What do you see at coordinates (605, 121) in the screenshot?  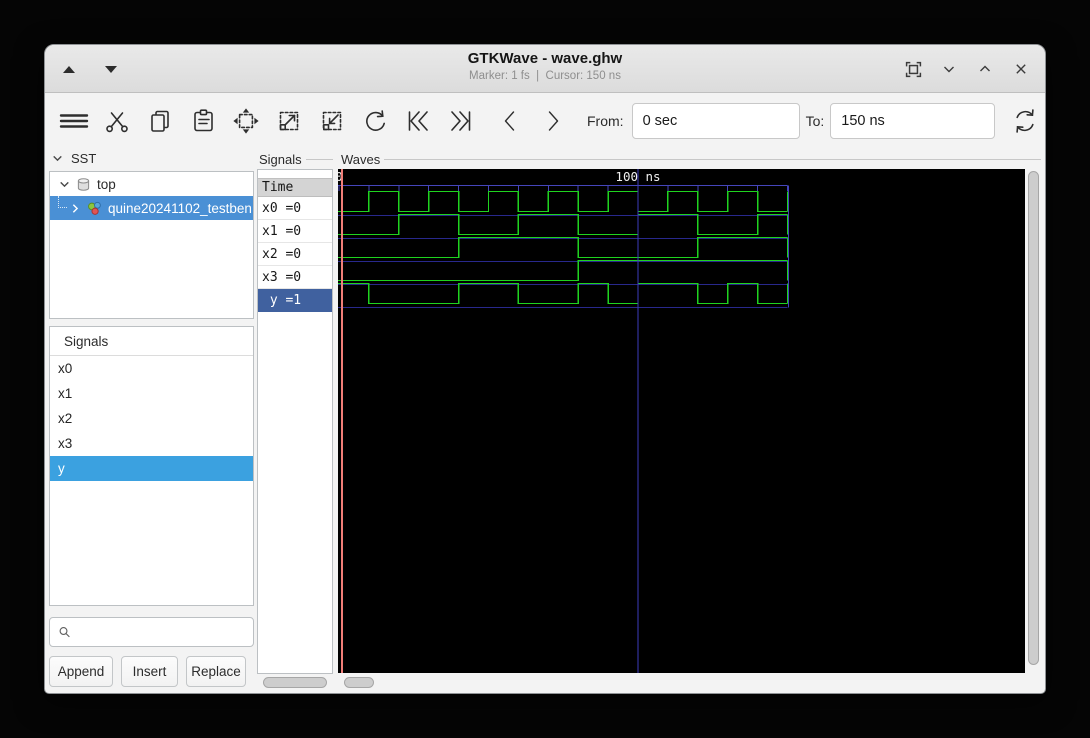 I see `from-label: From:` at bounding box center [605, 121].